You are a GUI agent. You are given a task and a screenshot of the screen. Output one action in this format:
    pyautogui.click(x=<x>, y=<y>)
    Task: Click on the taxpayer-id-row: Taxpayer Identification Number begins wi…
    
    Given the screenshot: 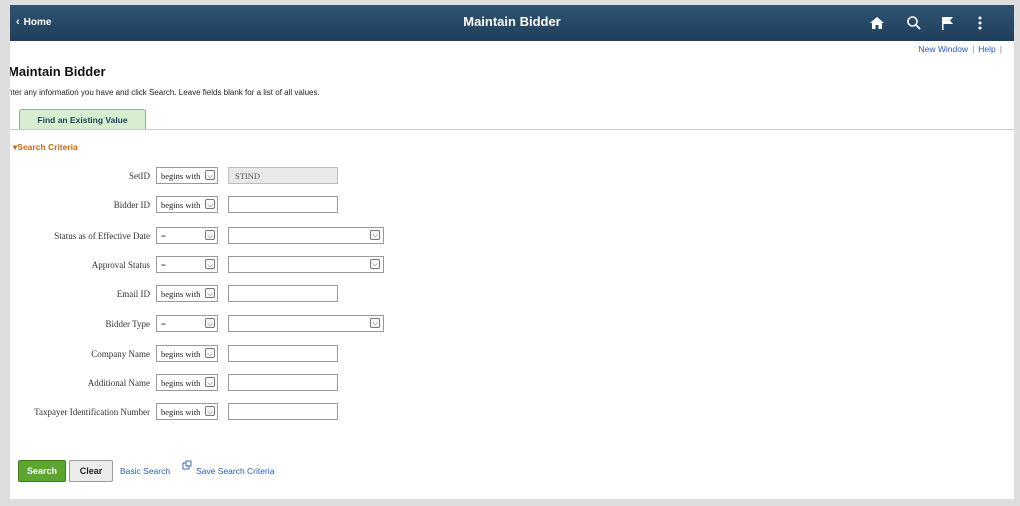 What is the action you would take?
    pyautogui.click(x=210, y=413)
    